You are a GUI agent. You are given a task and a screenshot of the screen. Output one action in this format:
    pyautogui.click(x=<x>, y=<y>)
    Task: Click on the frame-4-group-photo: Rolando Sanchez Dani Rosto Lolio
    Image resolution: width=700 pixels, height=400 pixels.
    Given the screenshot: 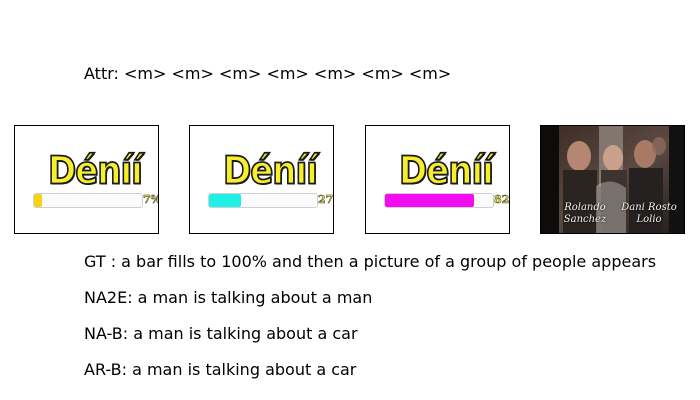 What is the action you would take?
    pyautogui.click(x=612, y=179)
    